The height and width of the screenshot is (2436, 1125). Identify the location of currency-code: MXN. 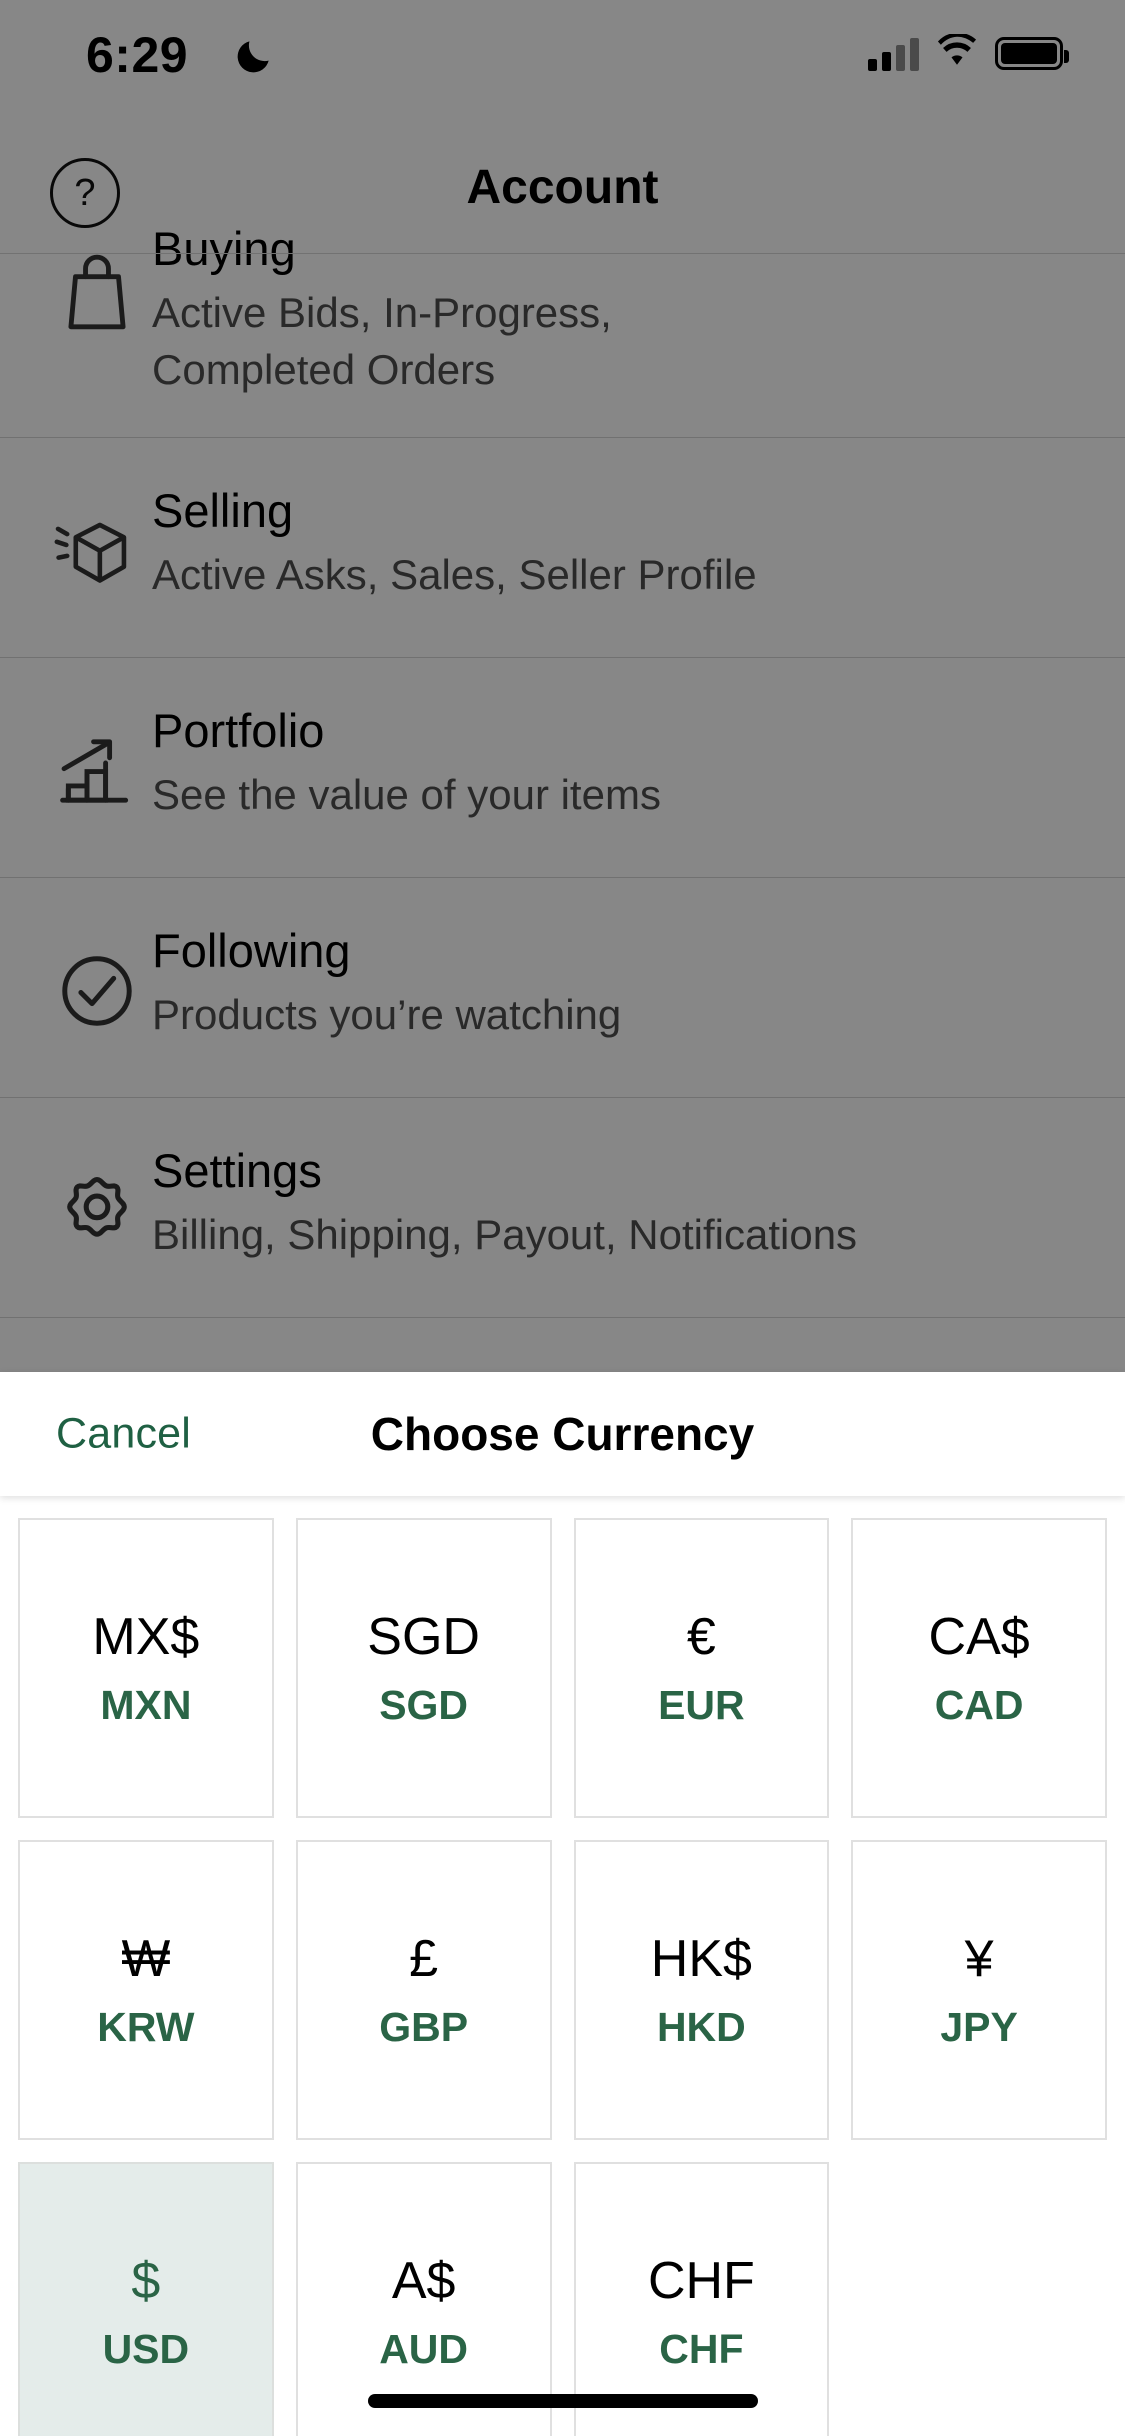
(146, 1704).